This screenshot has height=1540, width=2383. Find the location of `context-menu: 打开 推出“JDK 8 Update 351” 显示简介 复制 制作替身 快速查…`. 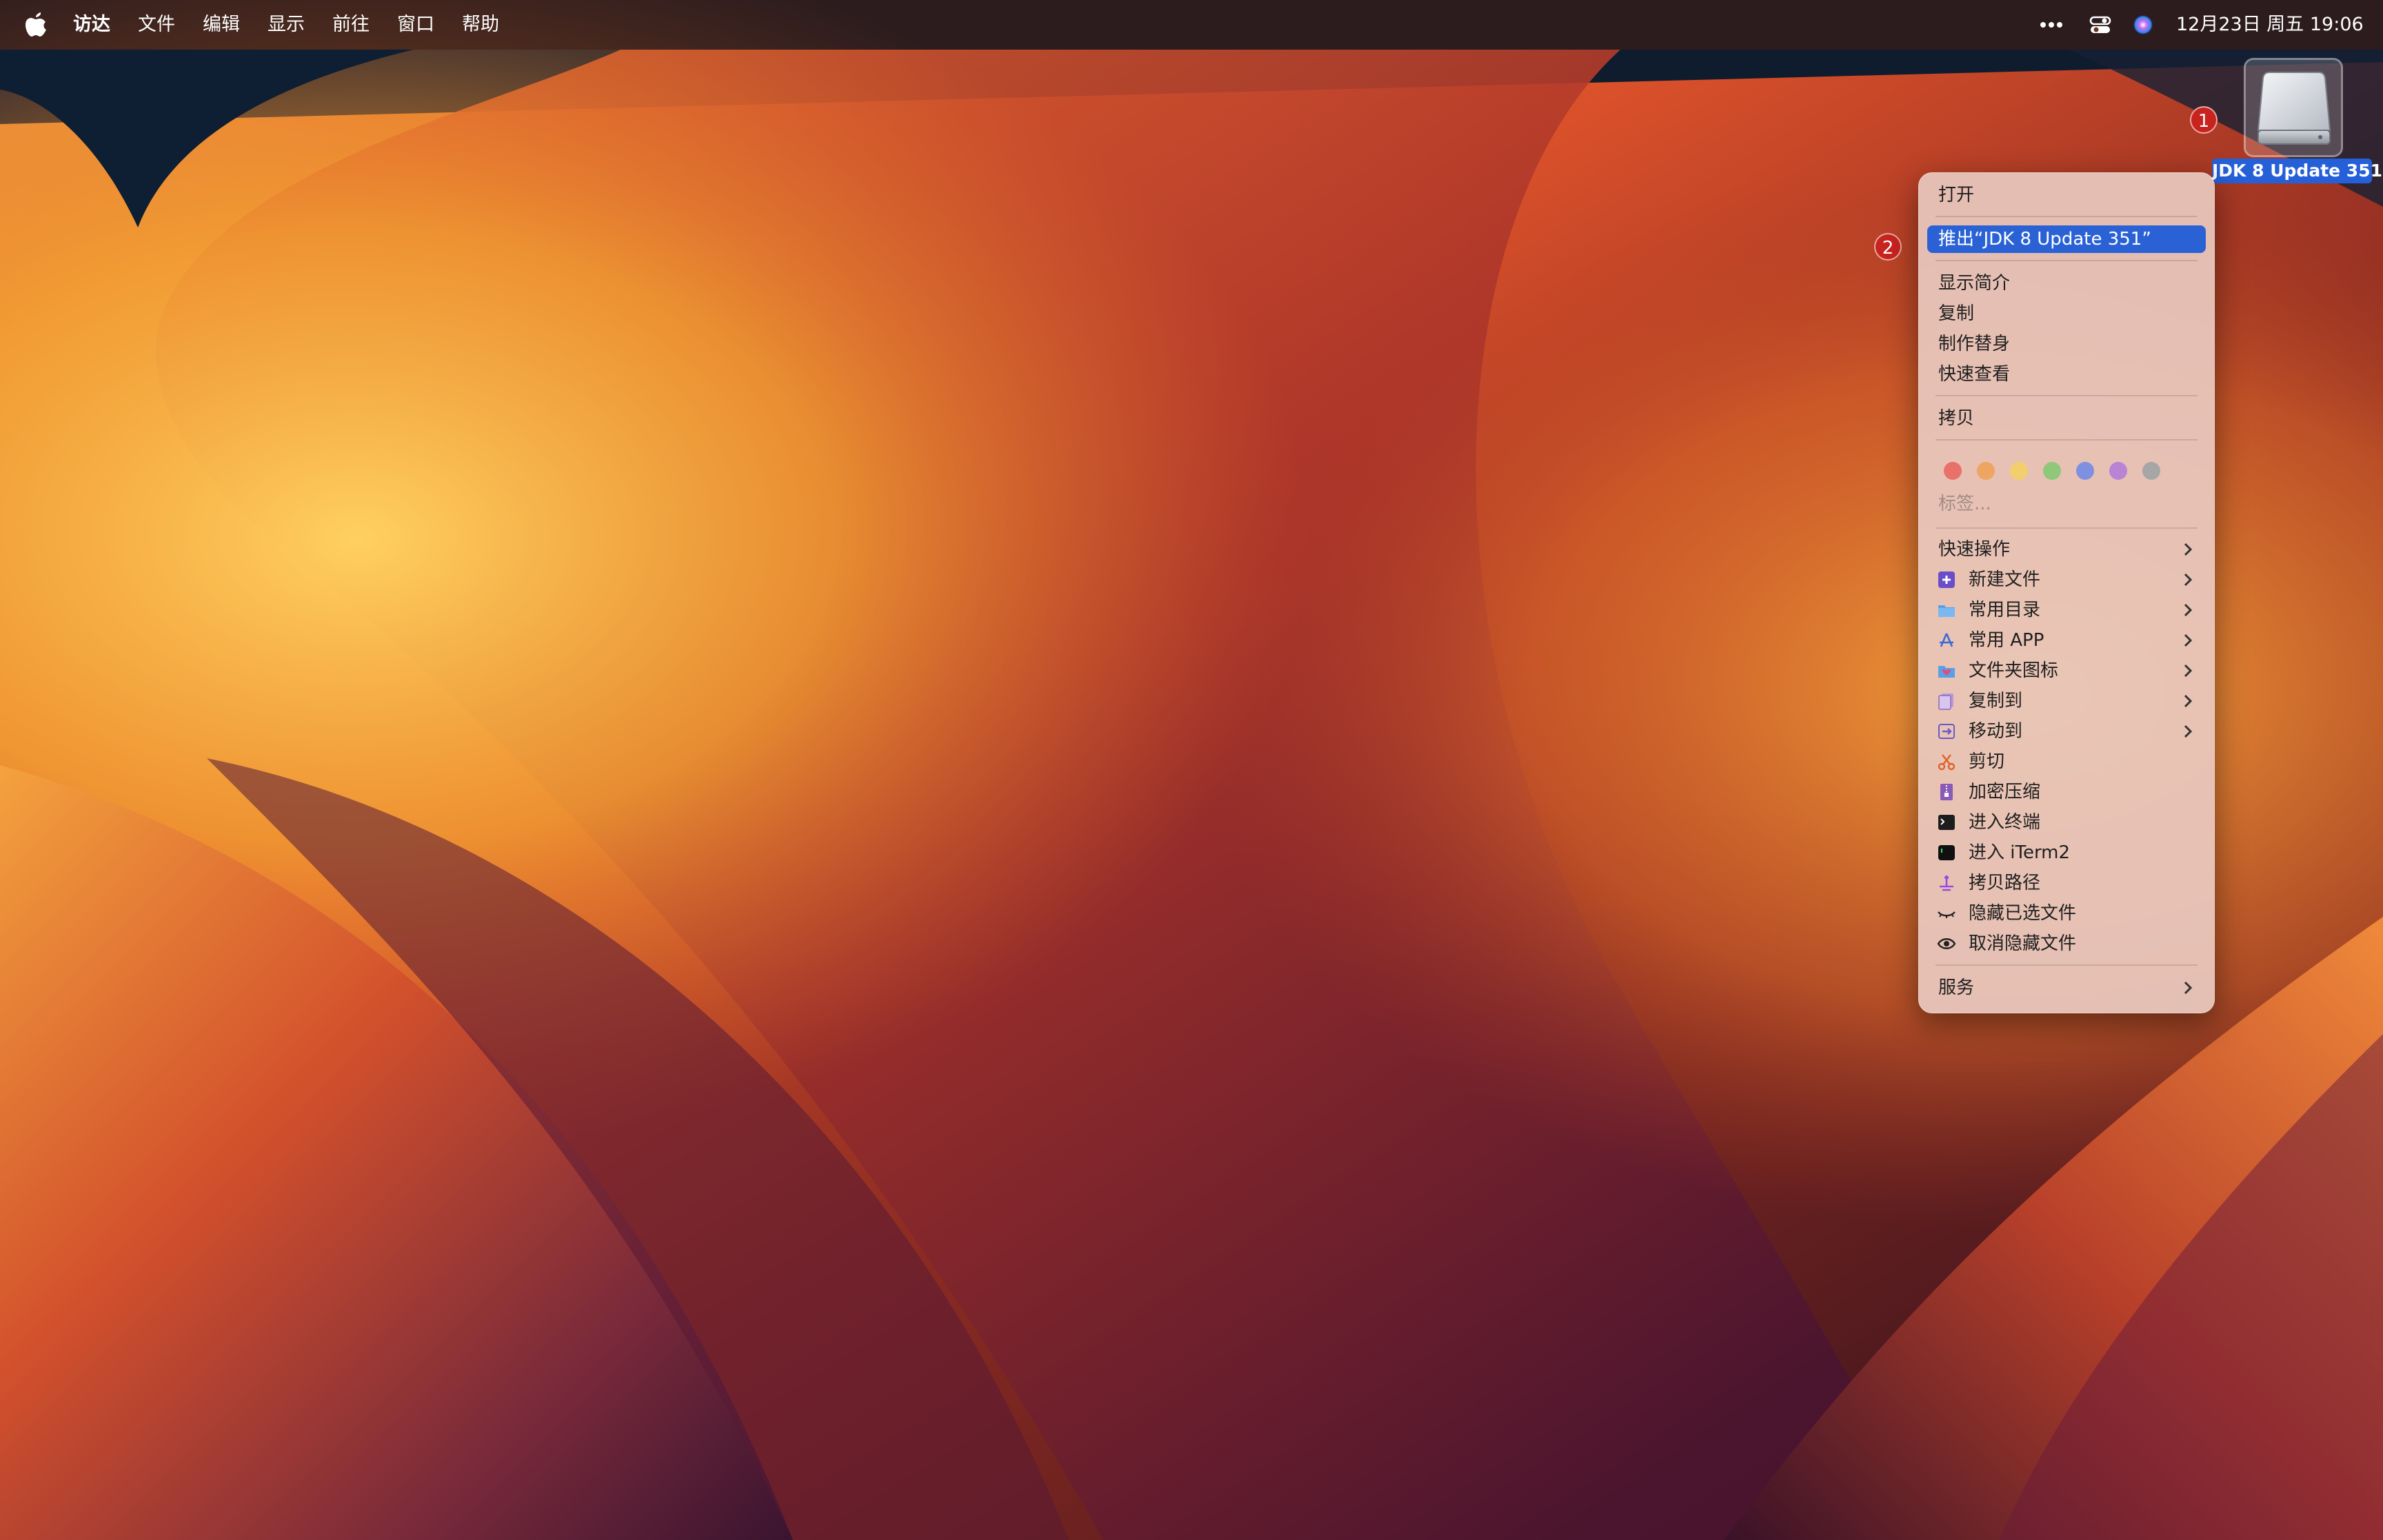

context-menu: 打开 推出“JDK 8 Update 351” 显示简介 复制 制作替身 快速查… is located at coordinates (2066, 593).